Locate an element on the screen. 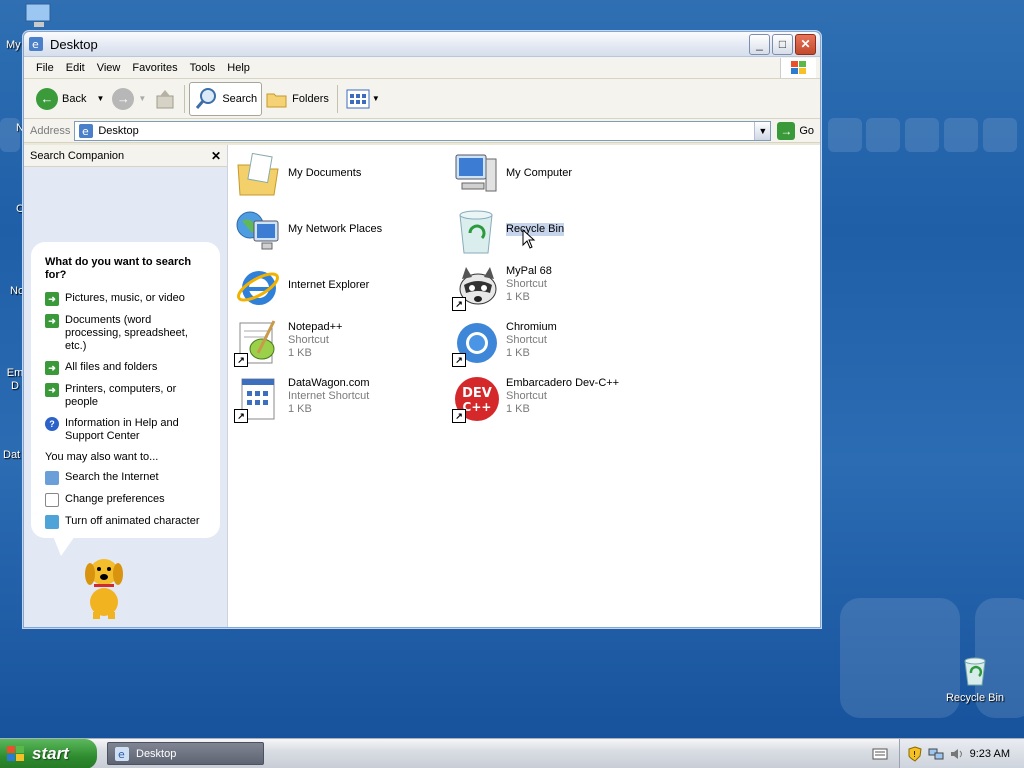 This screenshot has height=768, width=1024. file-name: Embarcadero Dev-C++ is located at coordinates (563, 383).